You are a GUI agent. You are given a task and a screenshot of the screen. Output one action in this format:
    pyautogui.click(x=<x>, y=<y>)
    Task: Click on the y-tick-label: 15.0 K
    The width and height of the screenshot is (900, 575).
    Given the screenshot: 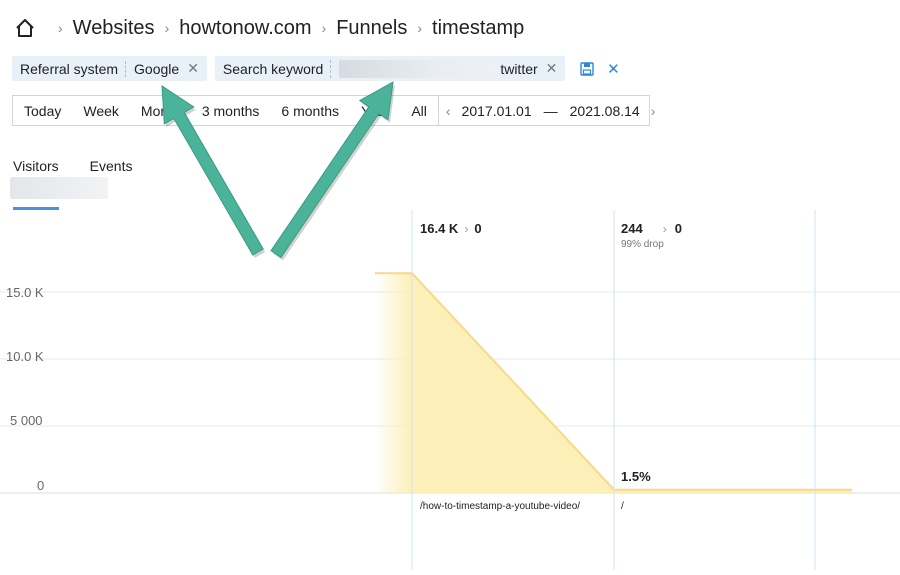 What is the action you would take?
    pyautogui.click(x=25, y=292)
    